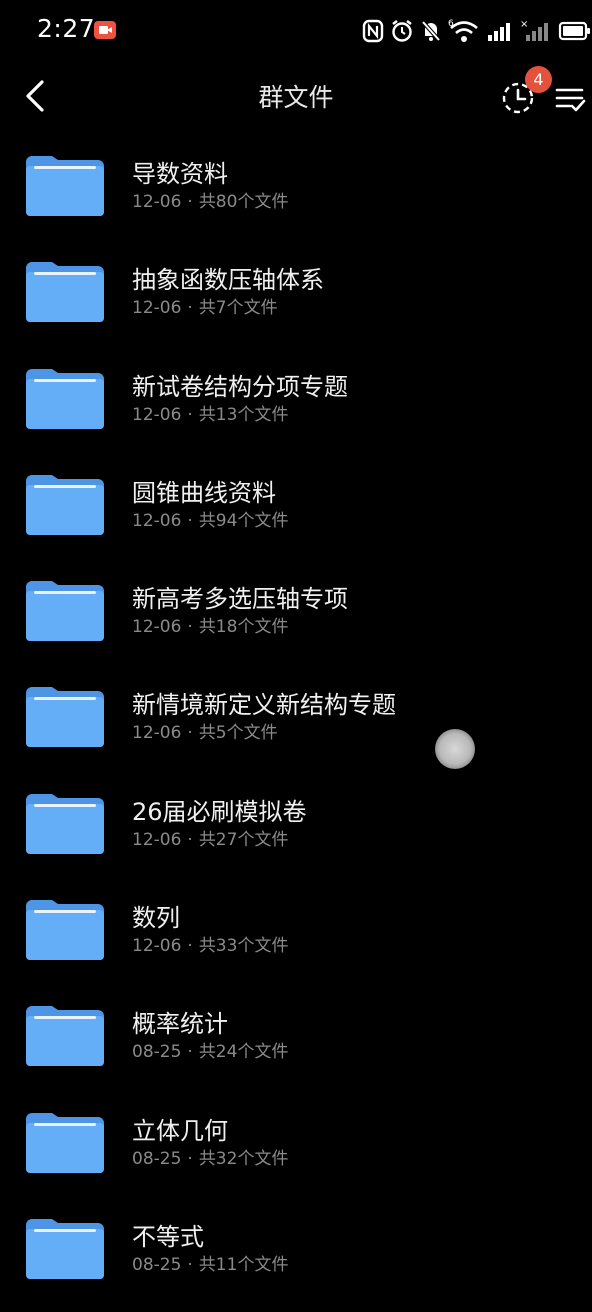 The width and height of the screenshot is (592, 1312). Describe the element at coordinates (156, 918) in the screenshot. I see `folder-name: 数列` at that location.